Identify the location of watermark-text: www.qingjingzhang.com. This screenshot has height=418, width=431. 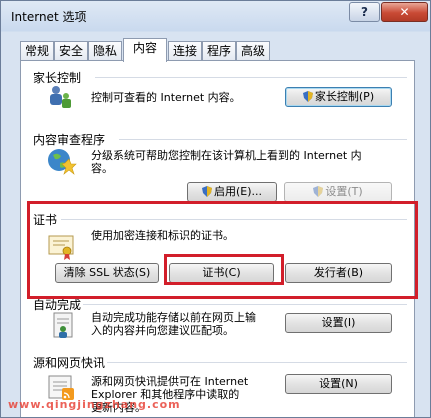
(94, 404).